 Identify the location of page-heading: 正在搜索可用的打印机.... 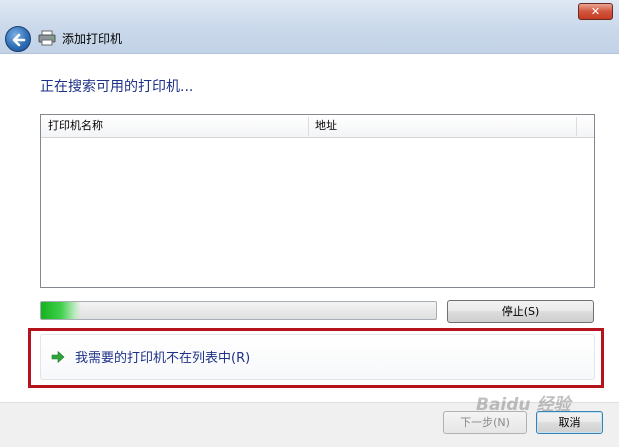
(117, 87).